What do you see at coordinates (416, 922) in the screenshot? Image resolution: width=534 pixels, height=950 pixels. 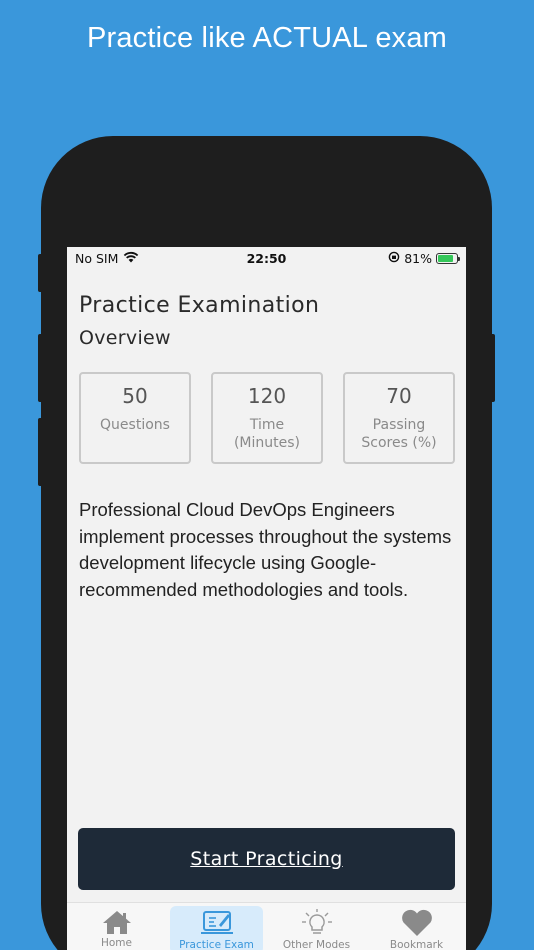 I see `heart-icon` at bounding box center [416, 922].